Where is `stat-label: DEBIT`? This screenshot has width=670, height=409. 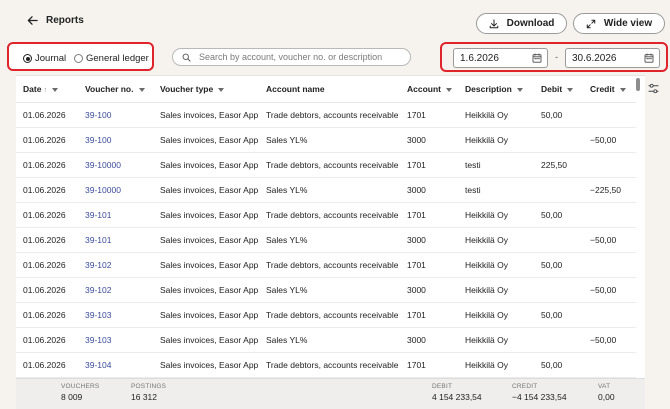 stat-label: DEBIT is located at coordinates (442, 386).